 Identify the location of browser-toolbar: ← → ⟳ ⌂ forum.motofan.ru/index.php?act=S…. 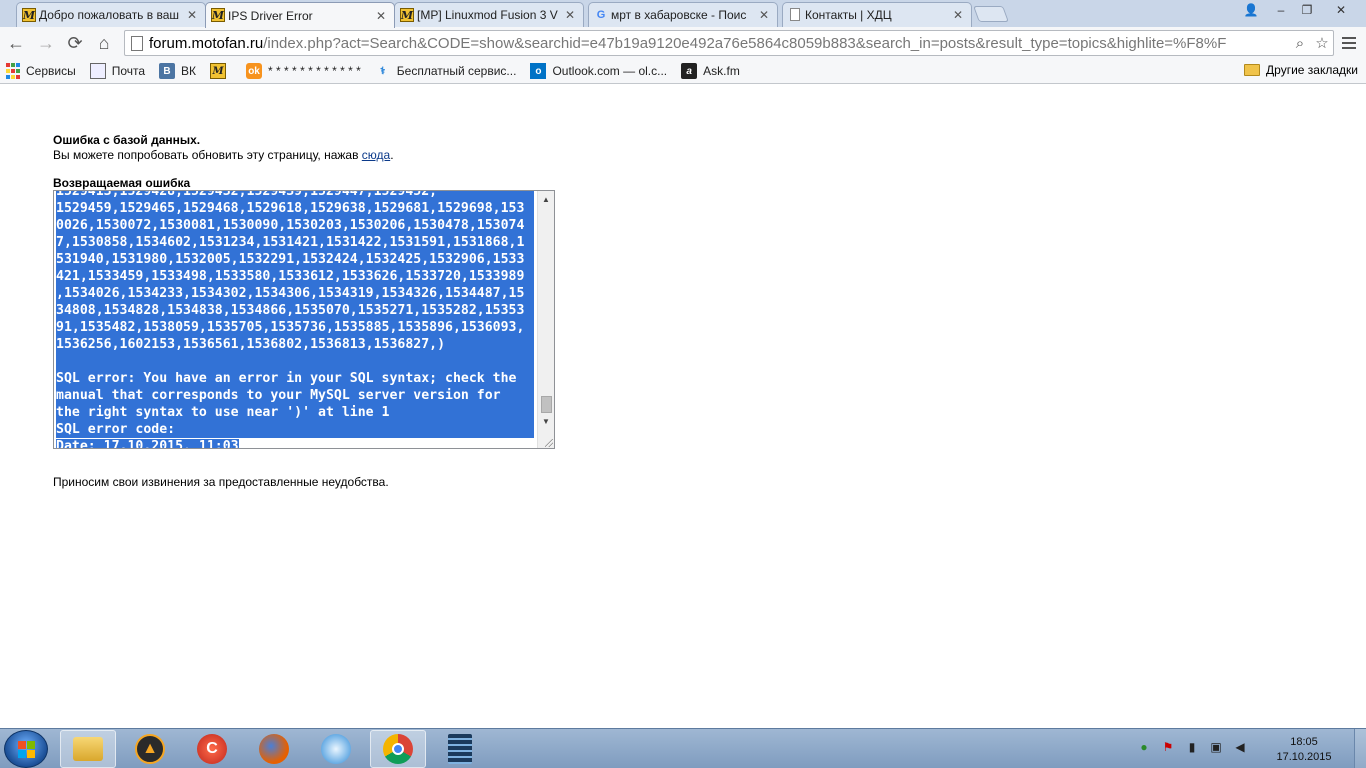
(683, 43).